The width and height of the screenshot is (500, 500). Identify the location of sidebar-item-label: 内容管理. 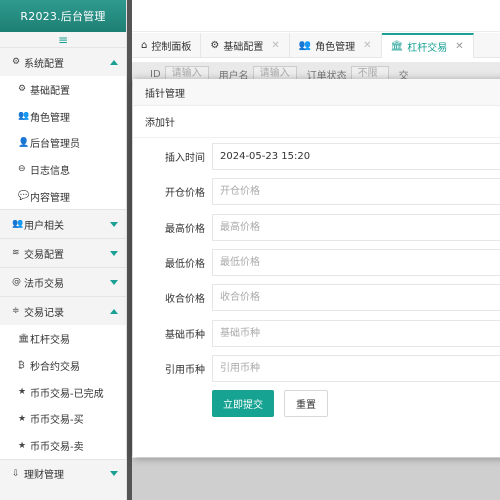
(50, 198).